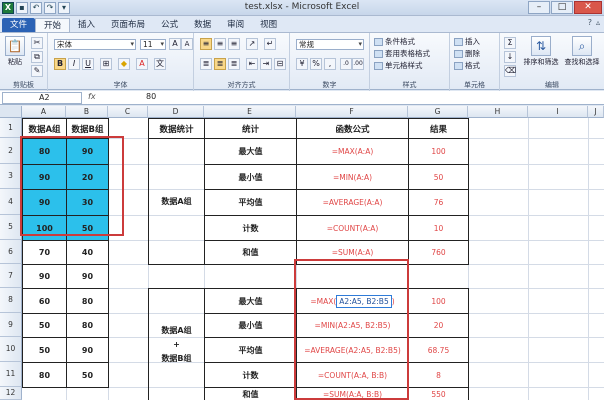 The image size is (604, 400). I want to click on align-left-icon: ≣, so click(206, 64).